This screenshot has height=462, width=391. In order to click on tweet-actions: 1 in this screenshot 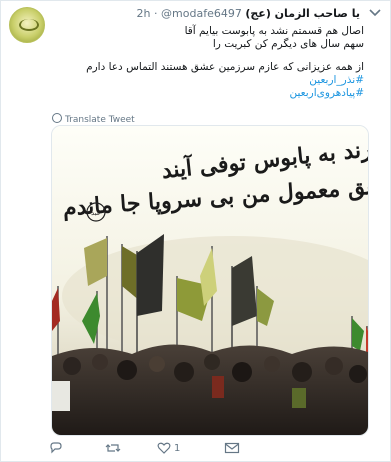, I will do `click(209, 450)`.